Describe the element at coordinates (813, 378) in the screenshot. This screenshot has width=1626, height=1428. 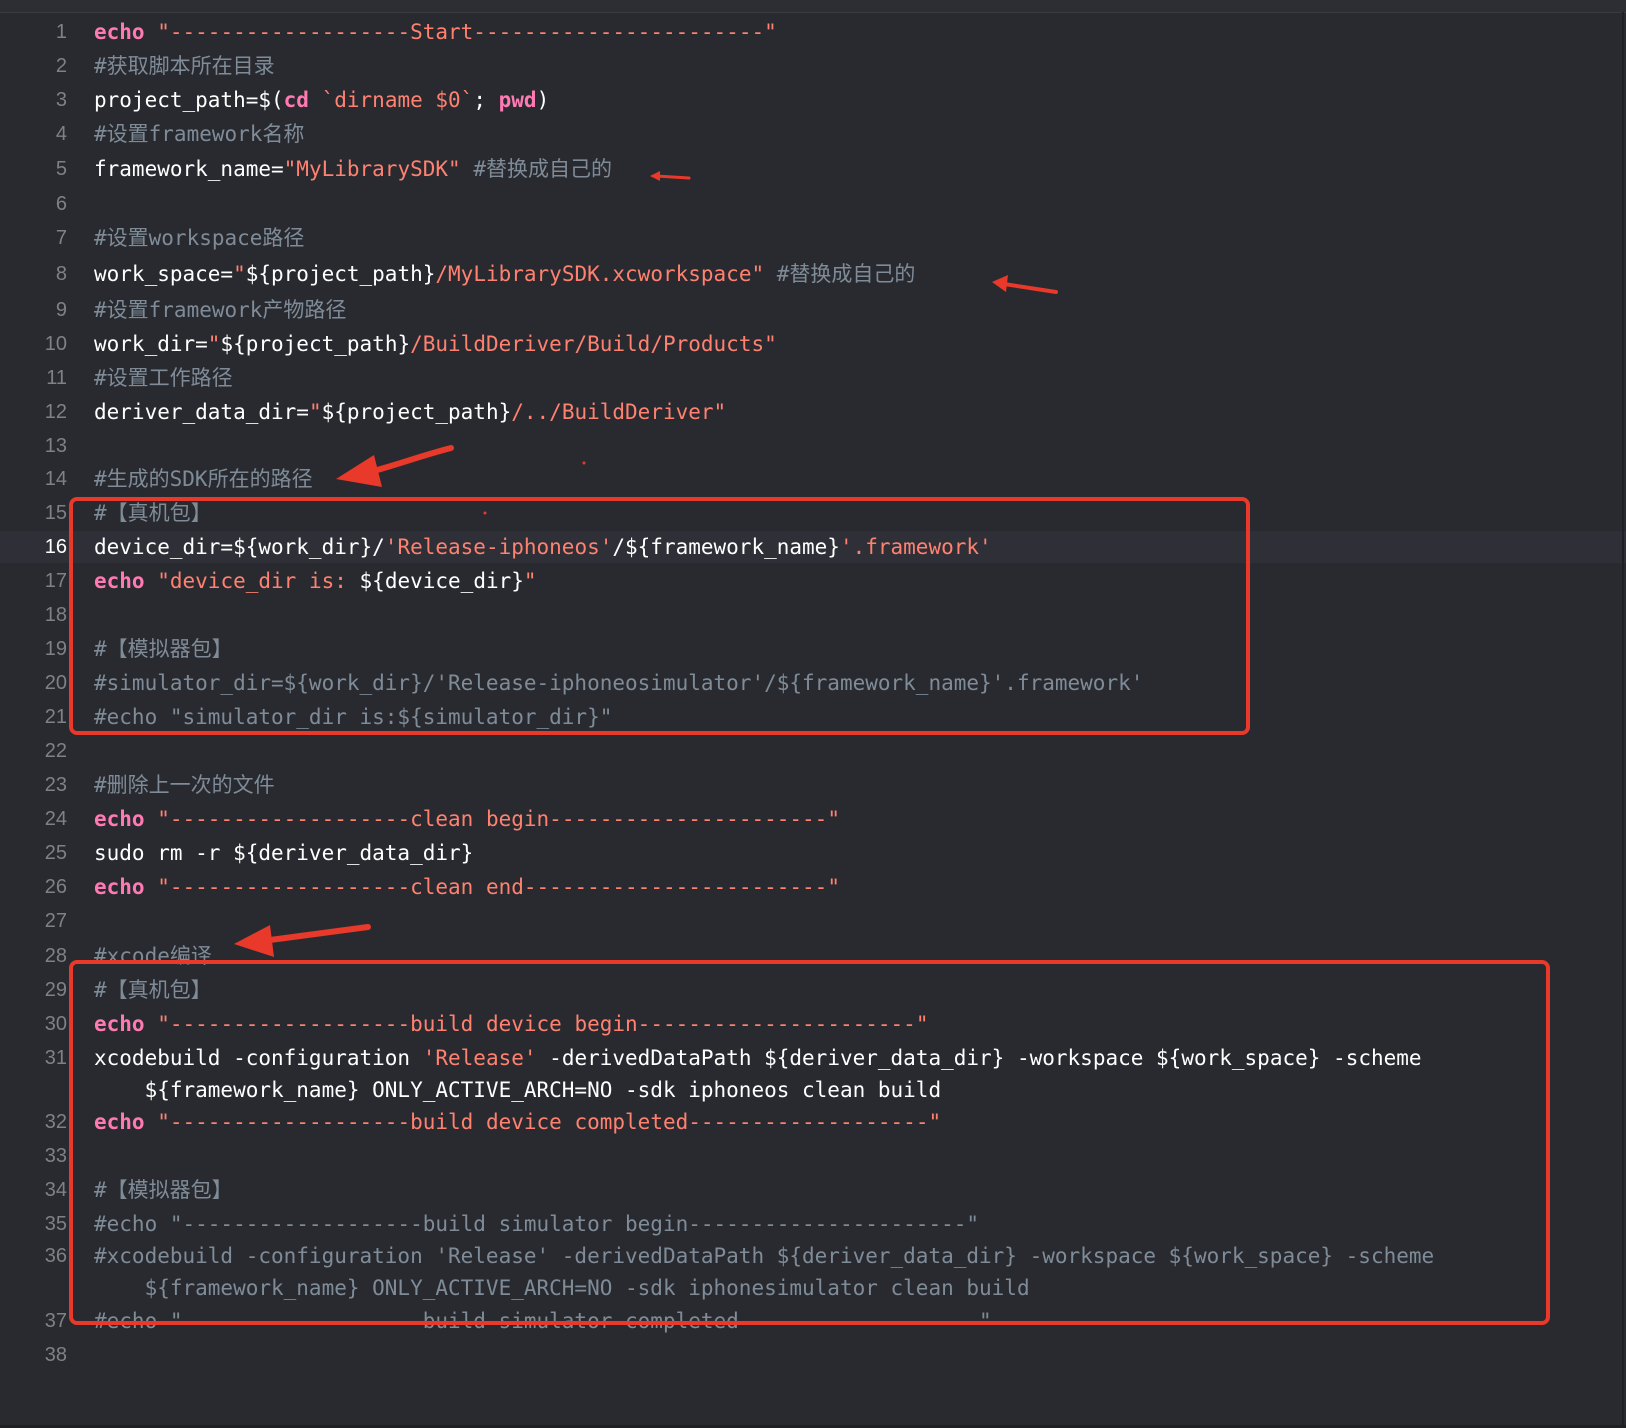
I see `code-line: 11 #设置工作路径` at that location.